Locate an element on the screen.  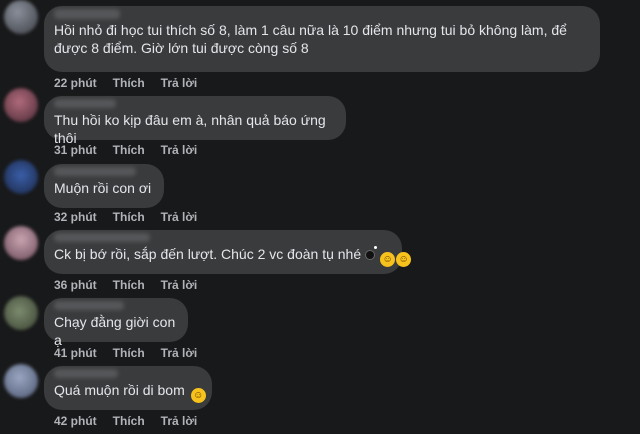
comment-text: Muộn rồi con ơi is located at coordinates (103, 188).